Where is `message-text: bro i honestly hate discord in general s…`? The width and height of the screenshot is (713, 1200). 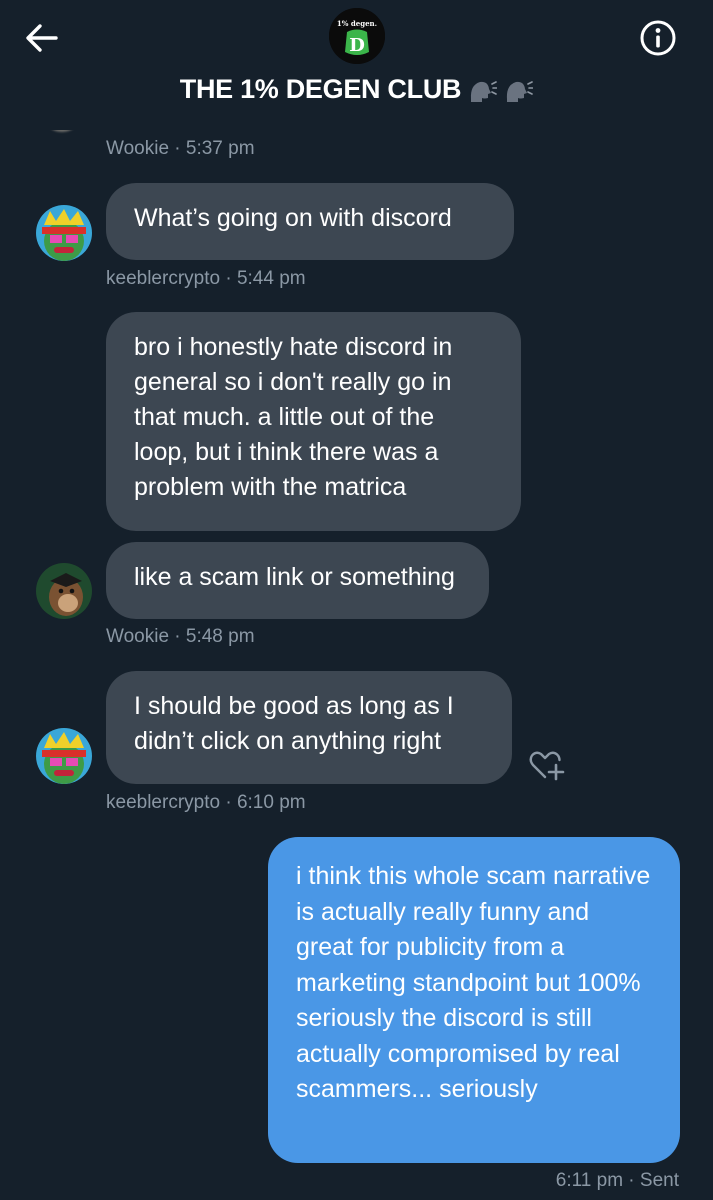
message-text: bro i honestly hate discord in general s… is located at coordinates (293, 417).